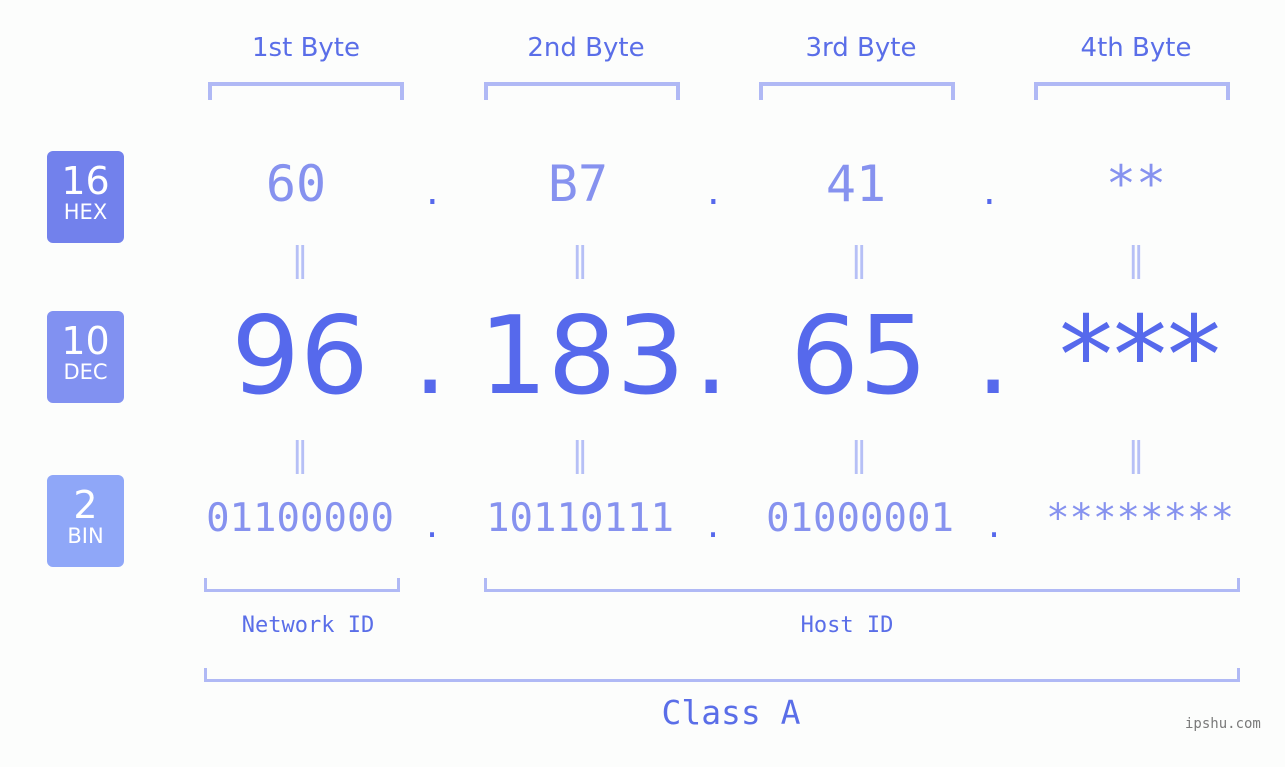 Image resolution: width=1285 pixels, height=767 pixels. Describe the element at coordinates (586, 48) in the screenshot. I see `header-byte-2: 2nd Byte` at that location.